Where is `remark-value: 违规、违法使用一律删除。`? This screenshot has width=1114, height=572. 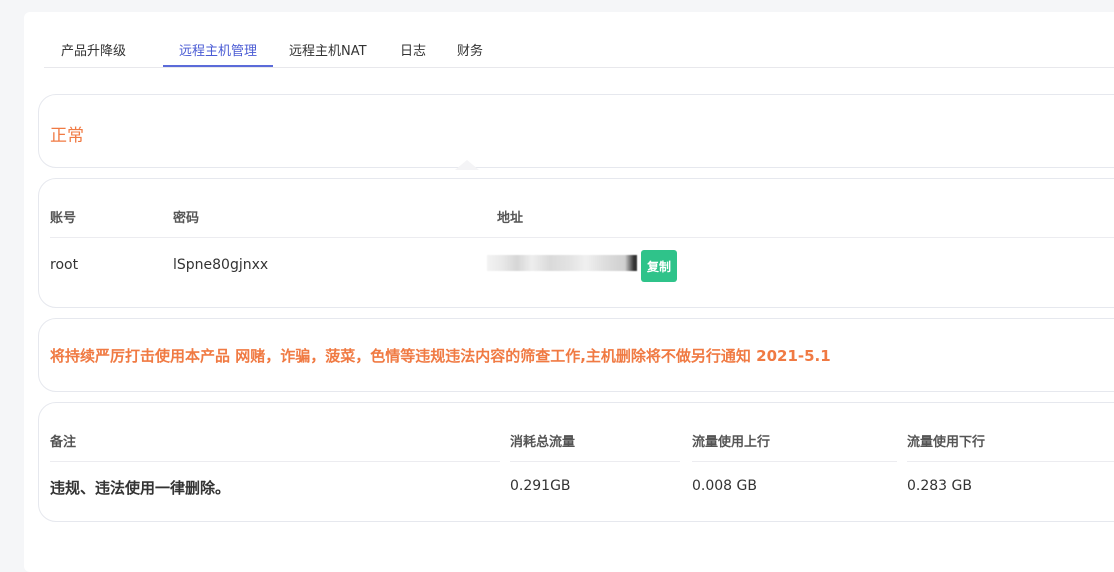
remark-value: 违规、违法使用一律删除。 is located at coordinates (140, 488).